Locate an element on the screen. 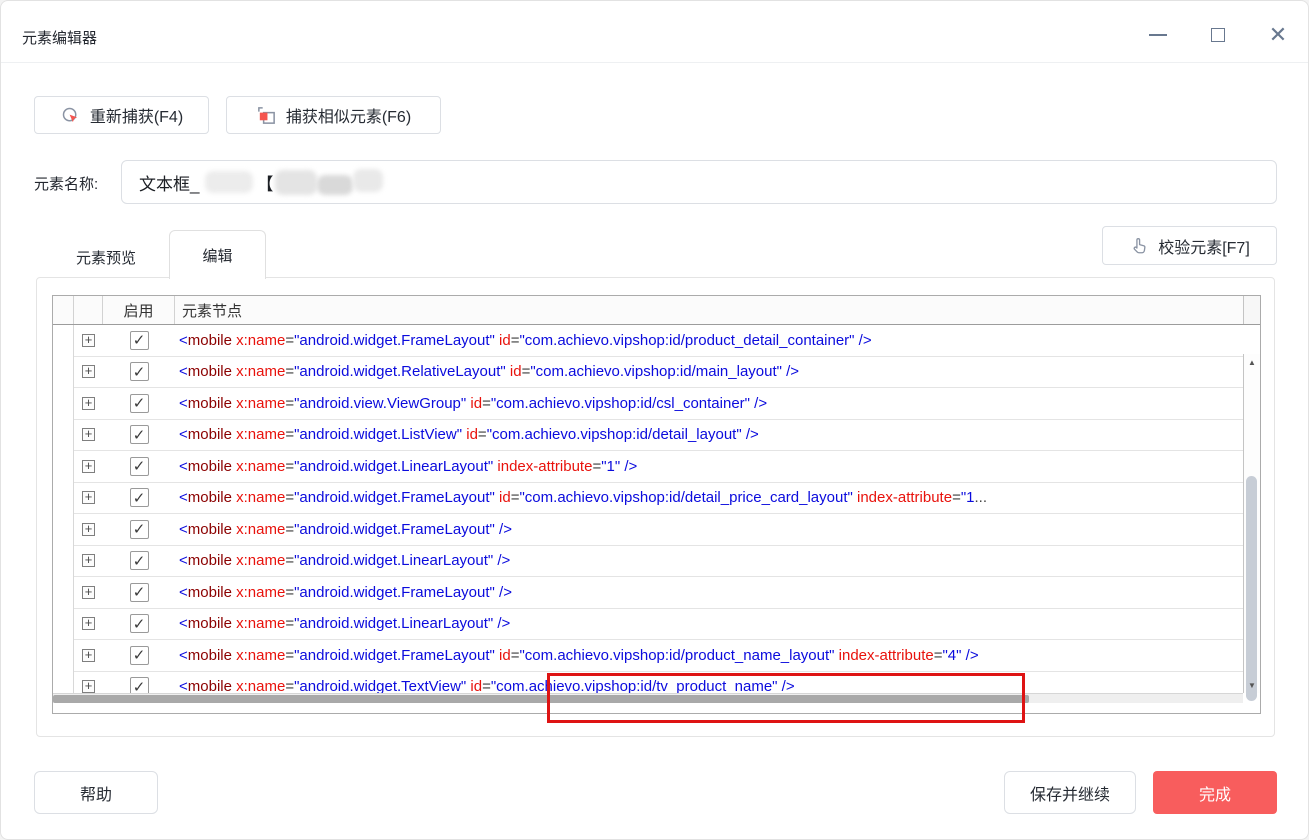 The image size is (1309, 840). recapture-button: 重新捕获(F4) is located at coordinates (121, 115).